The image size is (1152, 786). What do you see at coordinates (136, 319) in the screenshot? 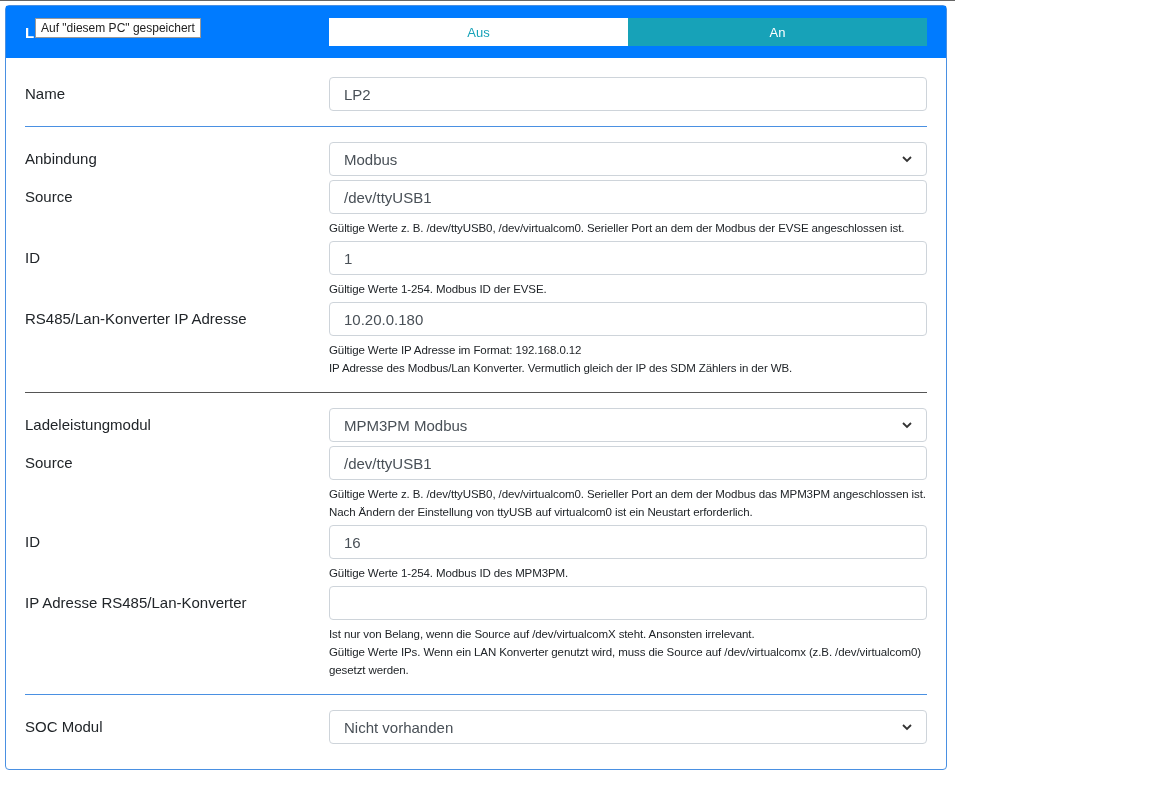
I see `field-label: RS485/Lan-Konverter IP Adresse` at bounding box center [136, 319].